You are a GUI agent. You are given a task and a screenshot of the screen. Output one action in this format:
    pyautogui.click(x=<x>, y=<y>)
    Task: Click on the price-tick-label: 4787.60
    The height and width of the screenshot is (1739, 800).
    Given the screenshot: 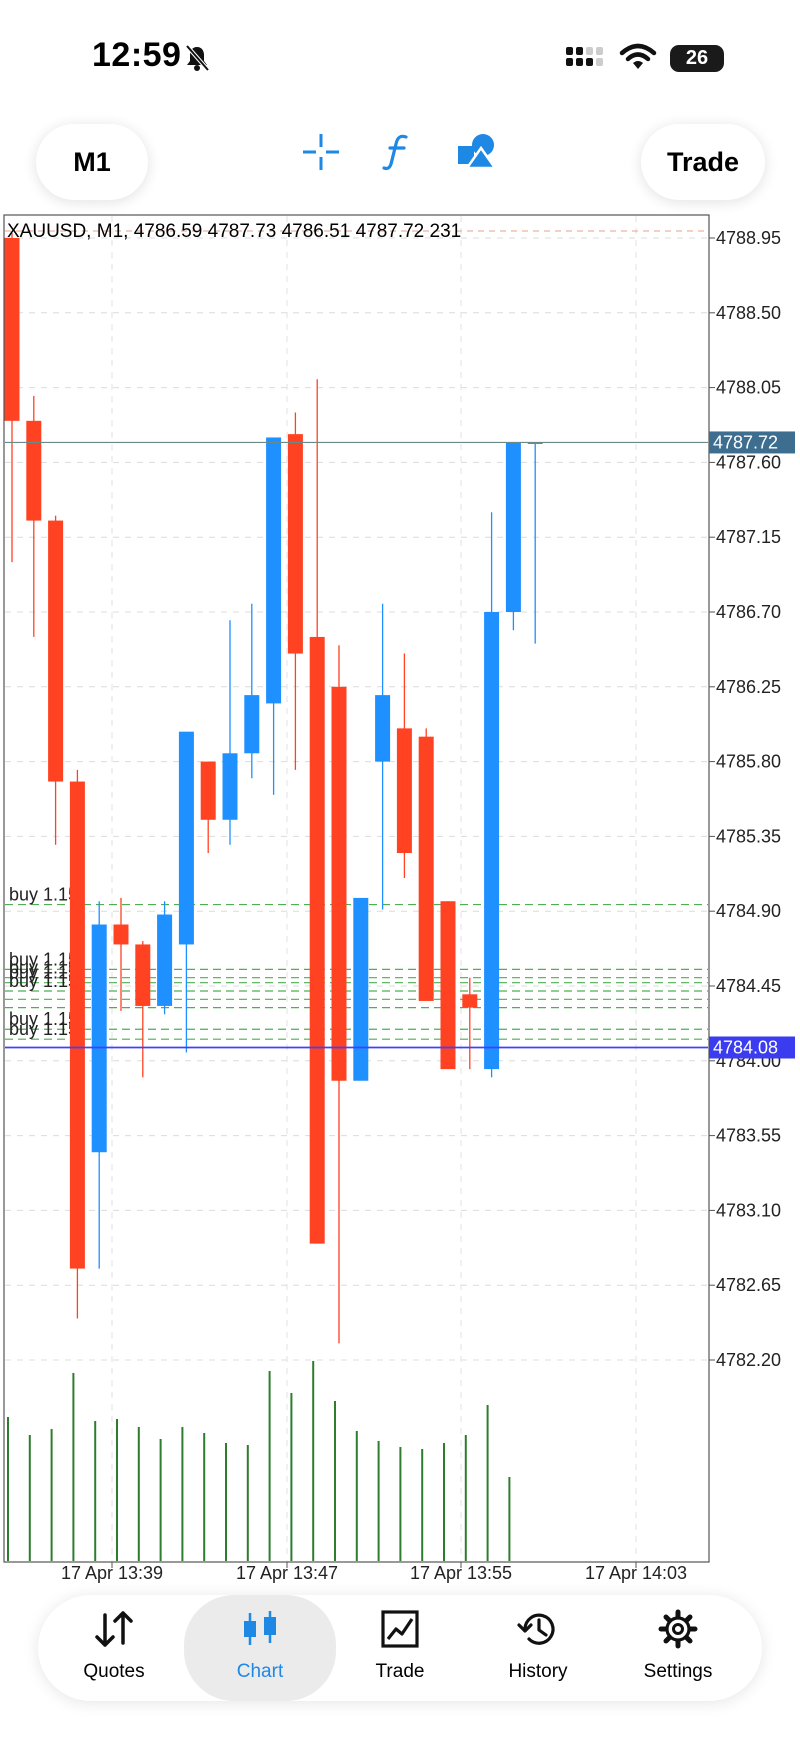 What is the action you would take?
    pyautogui.click(x=748, y=462)
    